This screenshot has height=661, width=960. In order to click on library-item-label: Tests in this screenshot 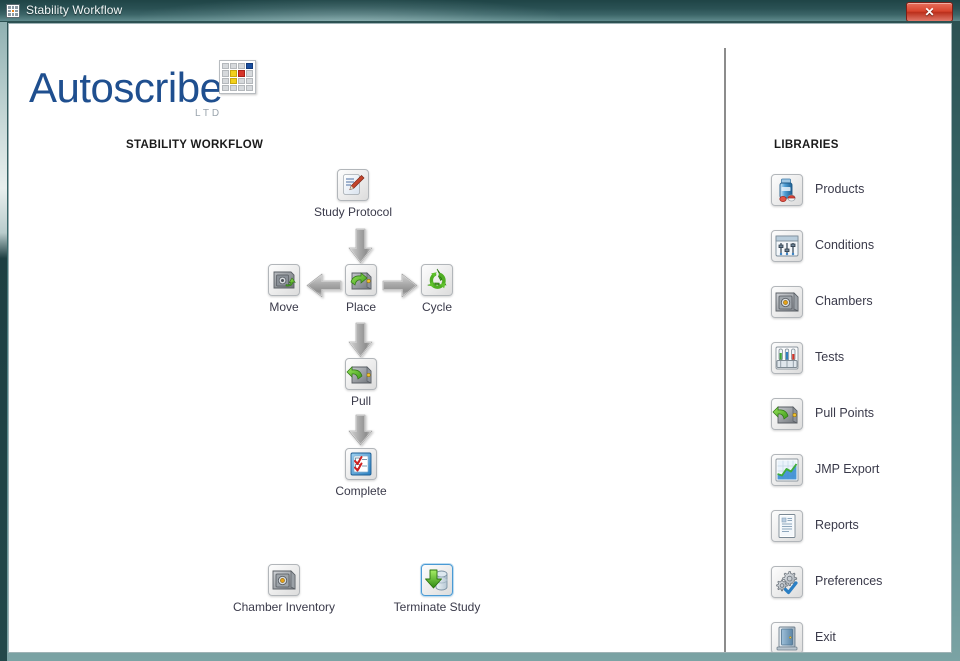, I will do `click(830, 357)`.